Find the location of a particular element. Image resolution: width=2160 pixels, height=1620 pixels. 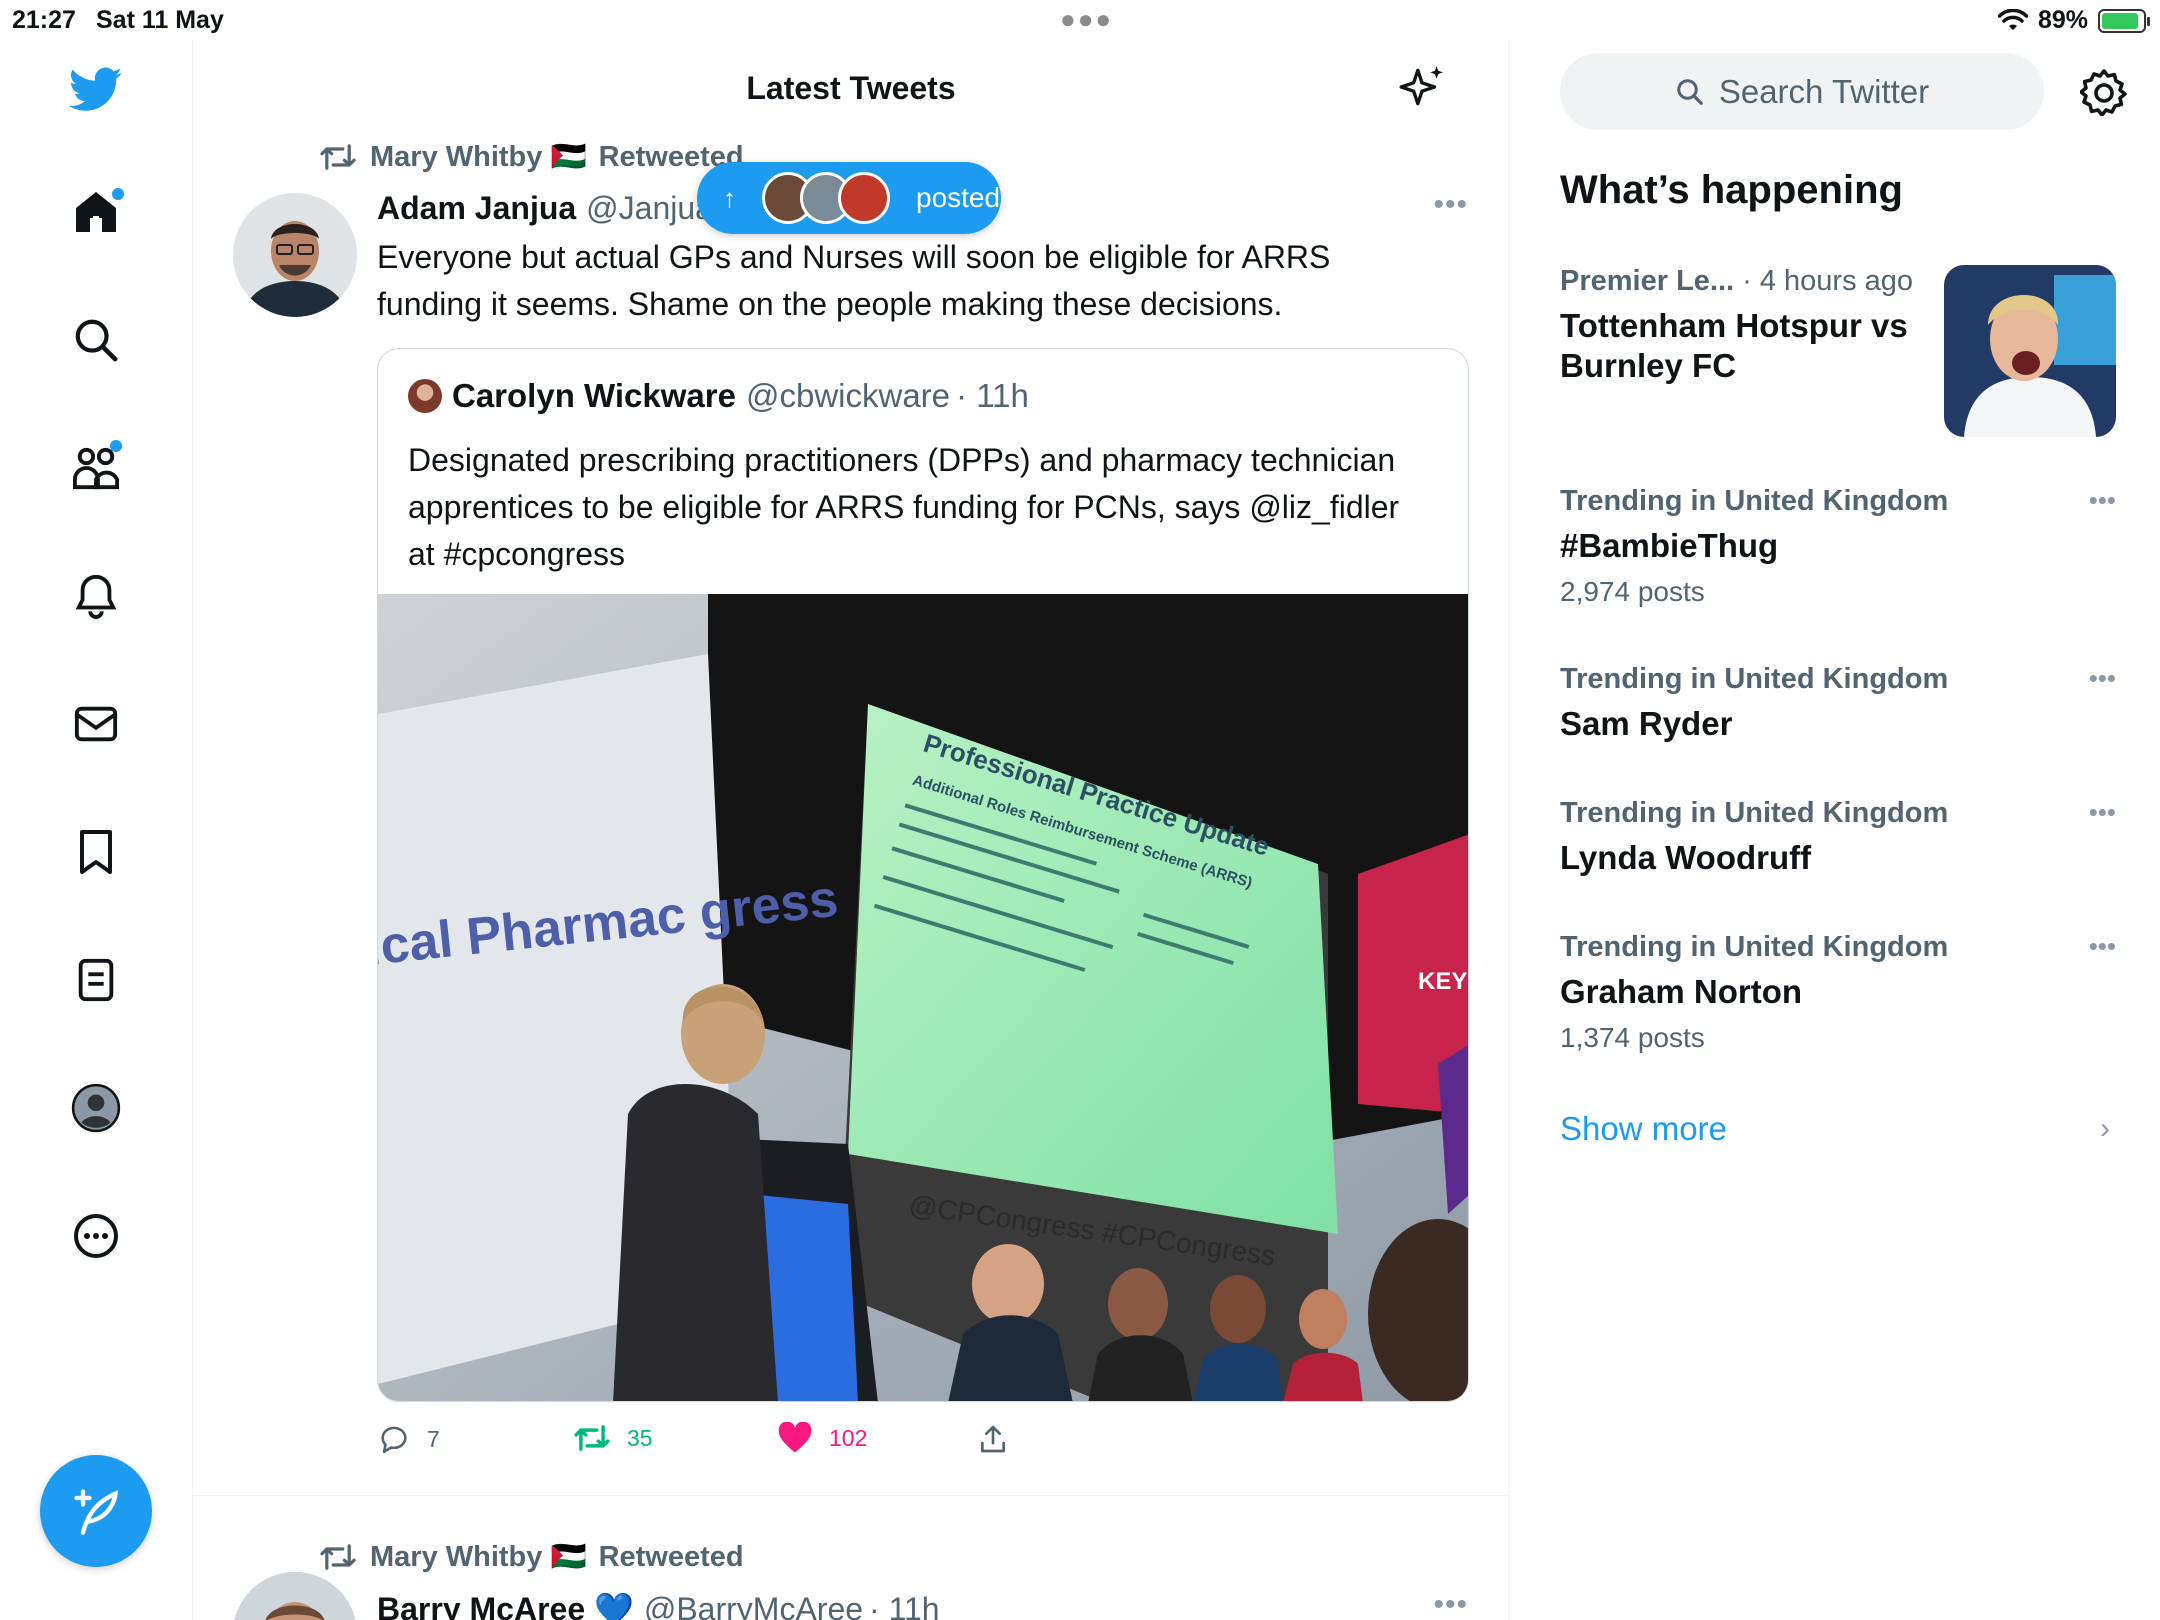

quoted-author-name: Carolyn Wickware is located at coordinates (594, 395).